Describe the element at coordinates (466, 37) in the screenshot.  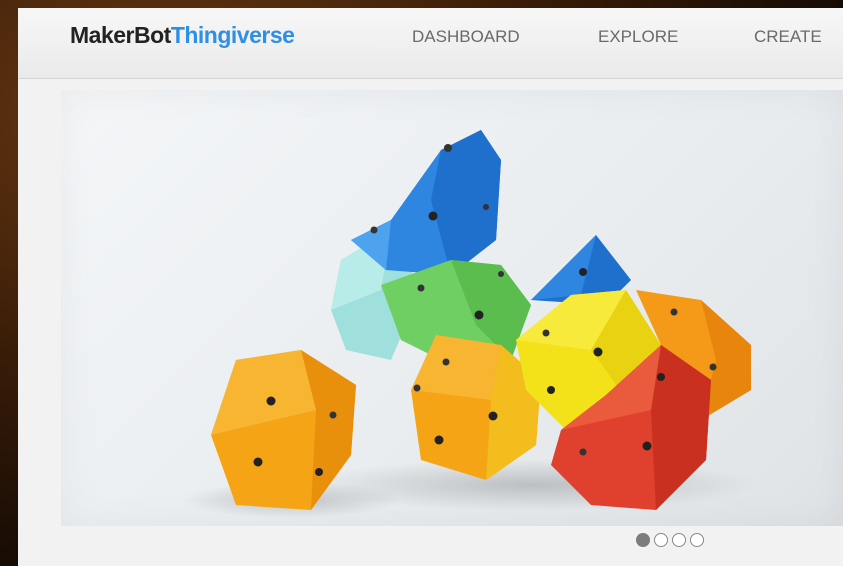
I see `nav-dashboard: DASHBOARD` at that location.